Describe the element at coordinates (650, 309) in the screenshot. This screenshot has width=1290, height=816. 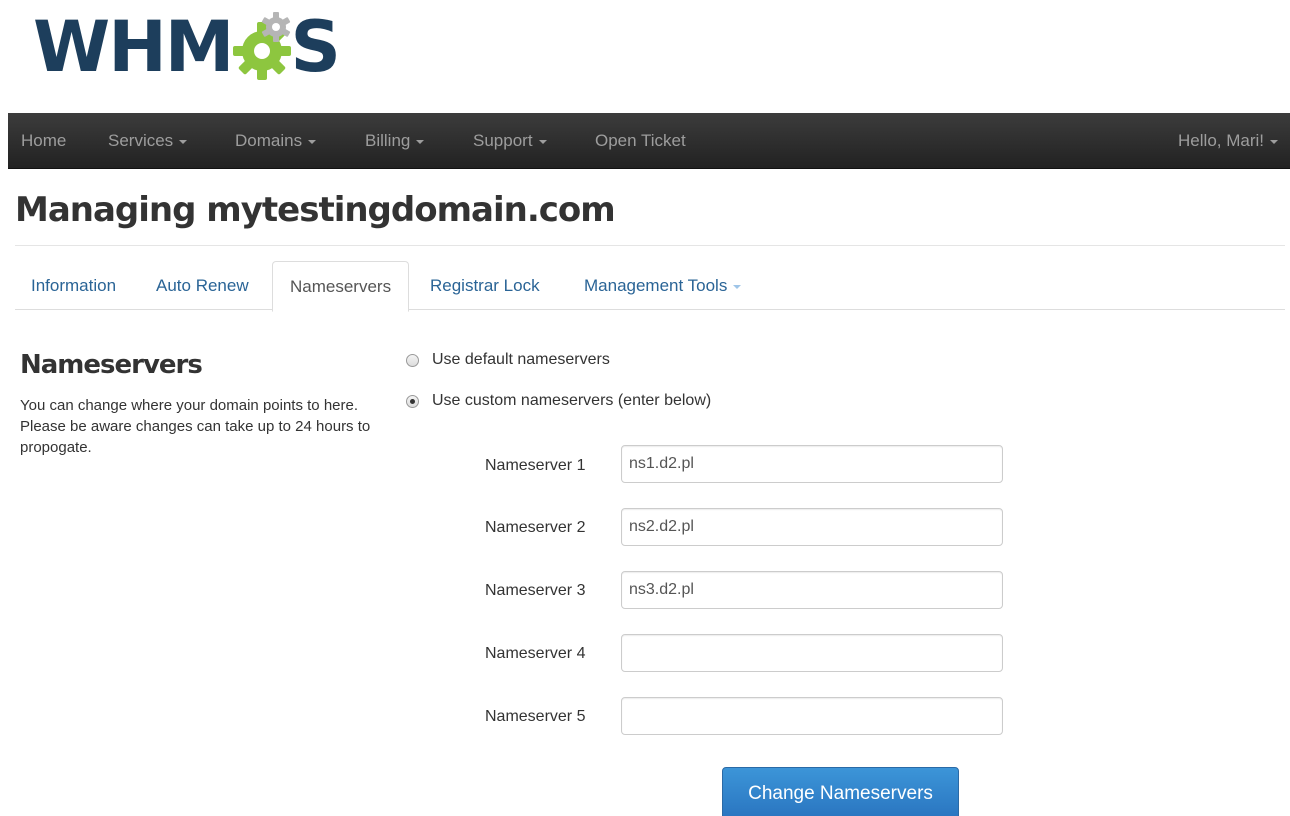
I see `tabs-divider` at that location.